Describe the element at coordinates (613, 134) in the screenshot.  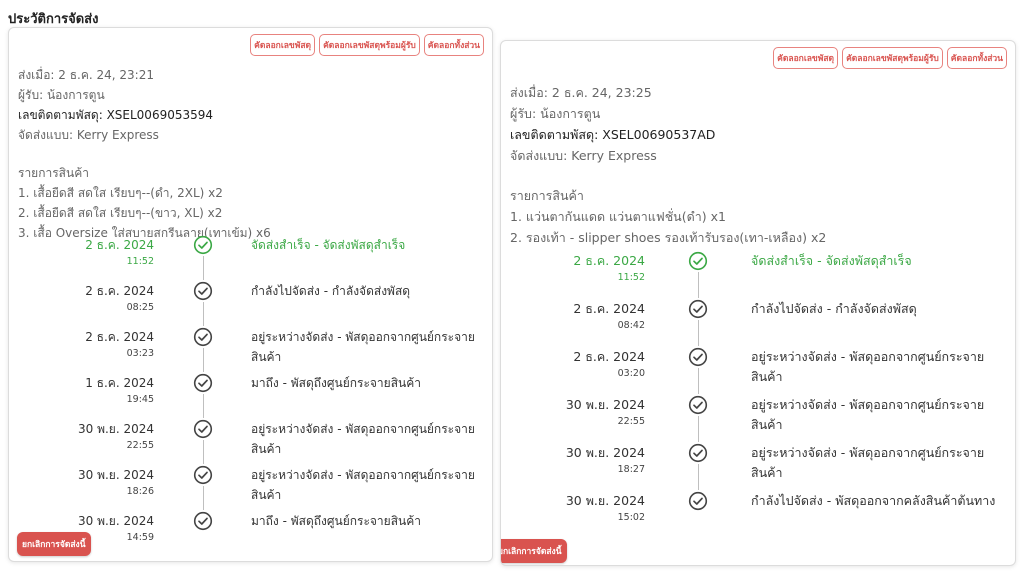
I see `tracking-number: เลขติดตามพัสดุ: XSEL00690537AD` at that location.